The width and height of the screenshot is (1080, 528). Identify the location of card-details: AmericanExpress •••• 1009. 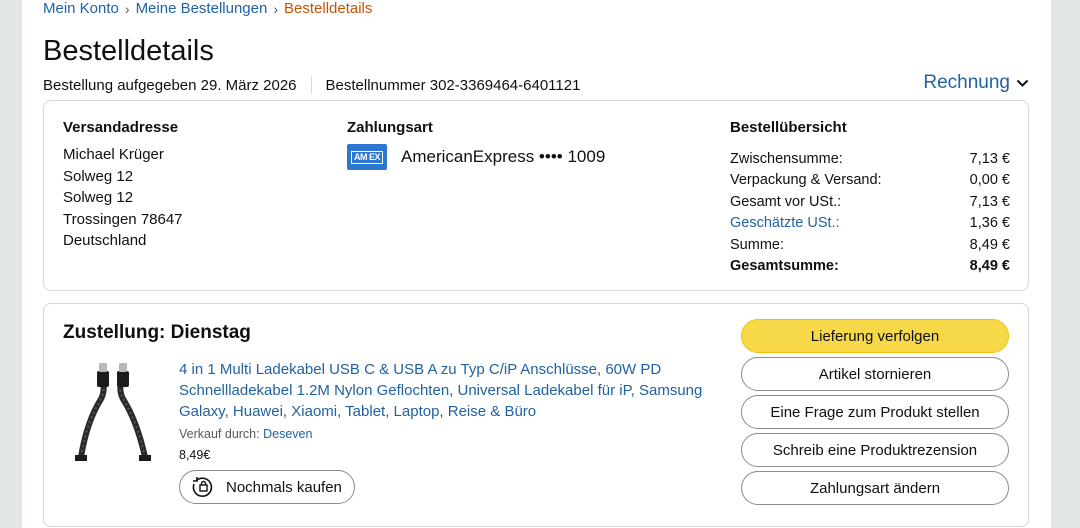
(503, 156).